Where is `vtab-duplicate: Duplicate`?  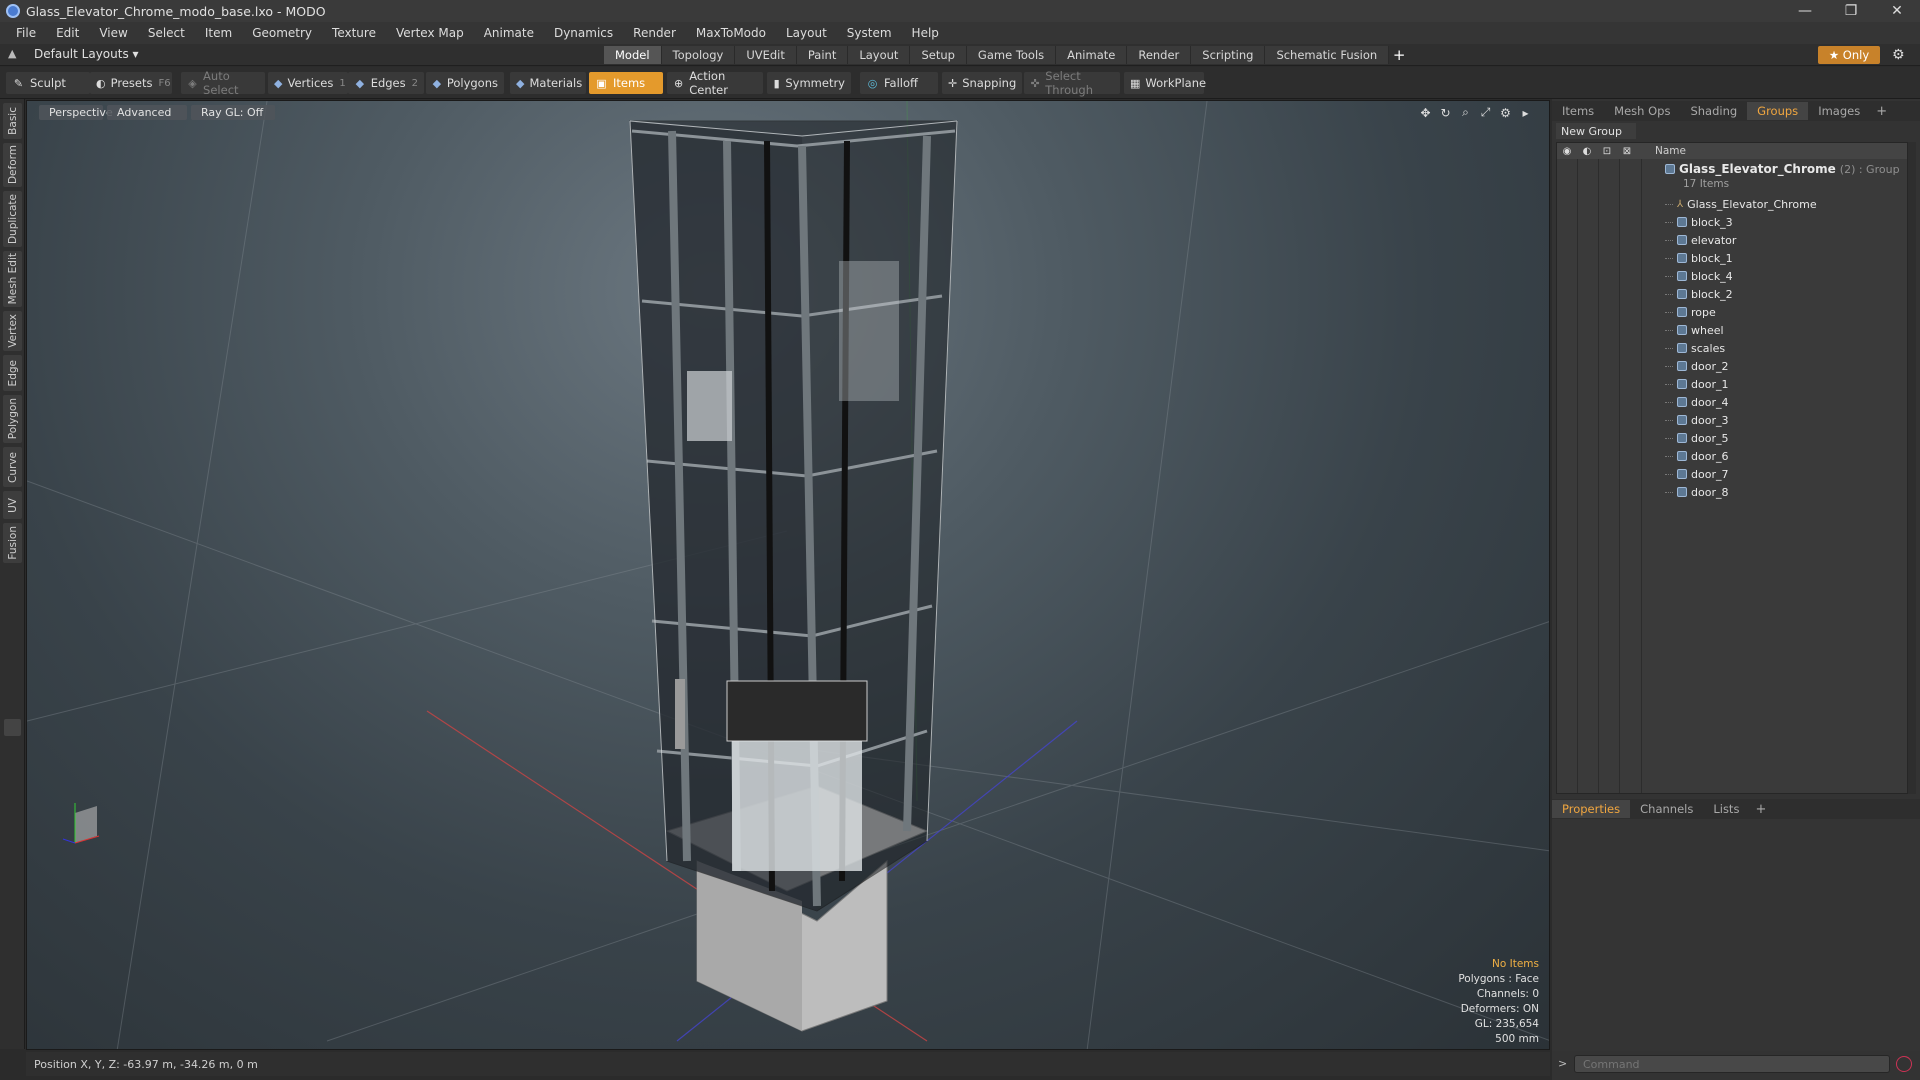 vtab-duplicate: Duplicate is located at coordinates (12, 219).